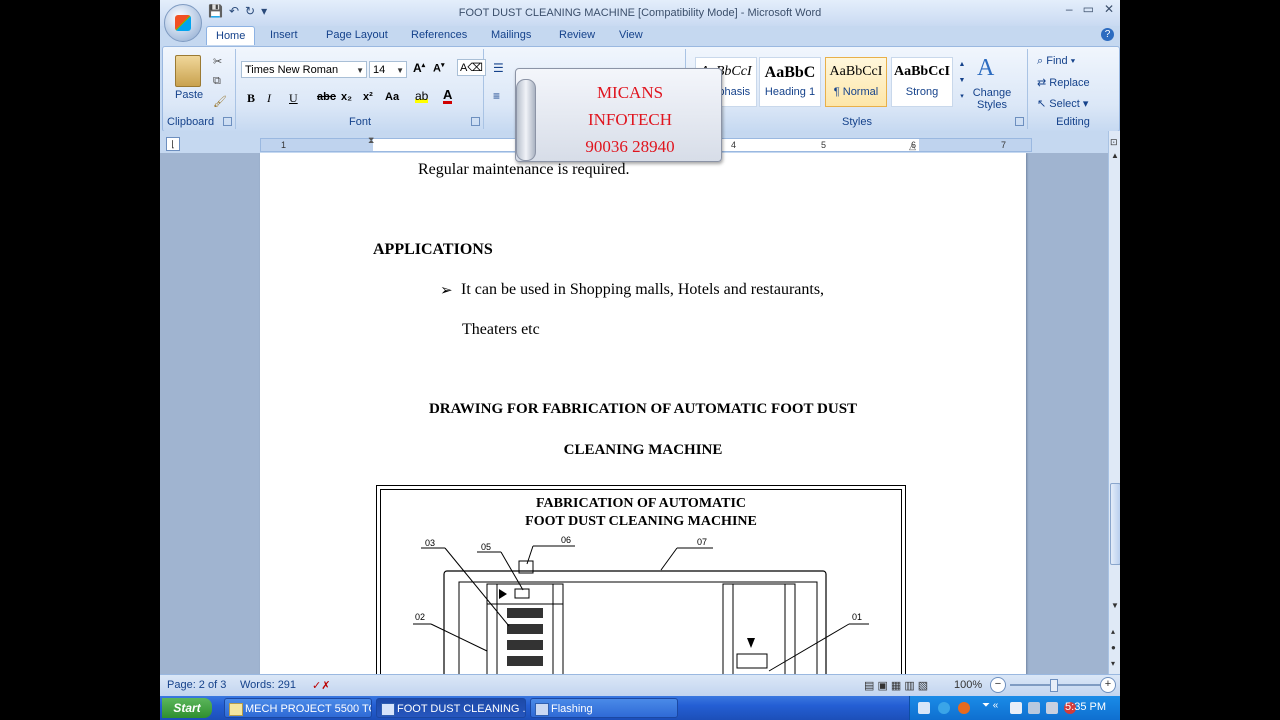 This screenshot has width=1280, height=720. Describe the element at coordinates (173, 144) in the screenshot. I see `tab-selector-icon: ⌊` at that location.